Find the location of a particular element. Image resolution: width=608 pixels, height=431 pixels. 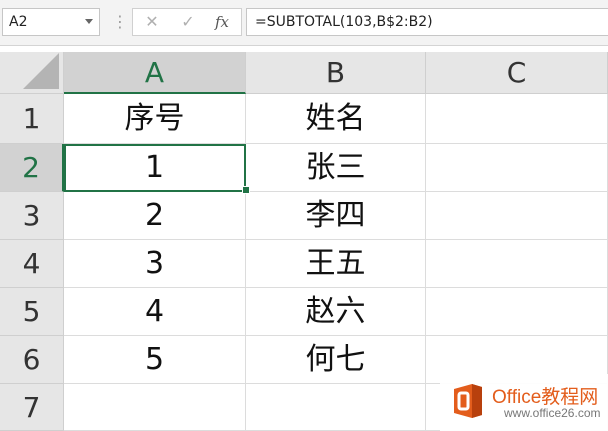

cell-b6: 何七 is located at coordinates (336, 360).